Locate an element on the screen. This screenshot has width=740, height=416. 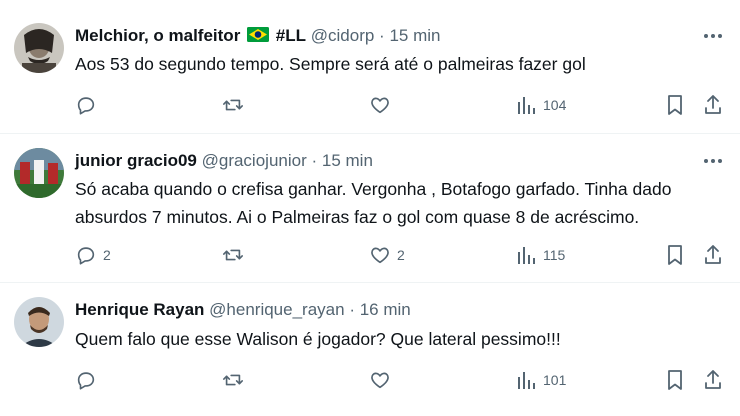
reply-button: 2 is located at coordinates (93, 255).